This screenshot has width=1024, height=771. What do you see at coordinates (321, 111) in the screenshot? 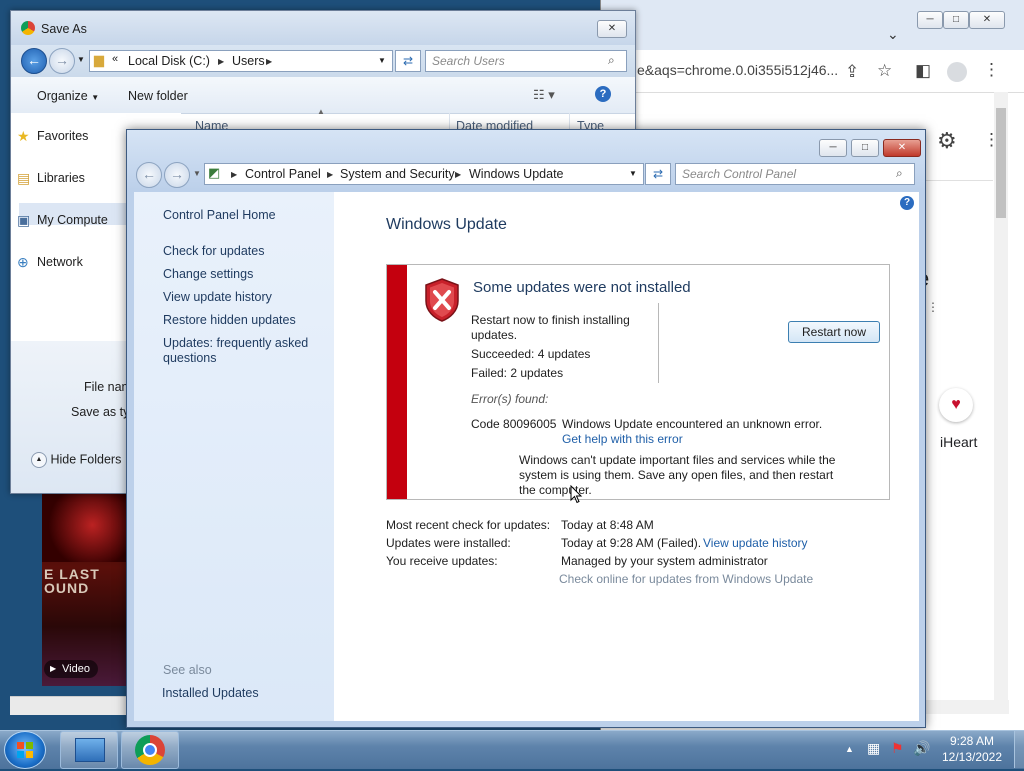
I see `sort-arrow-icon: ▲` at bounding box center [321, 111].